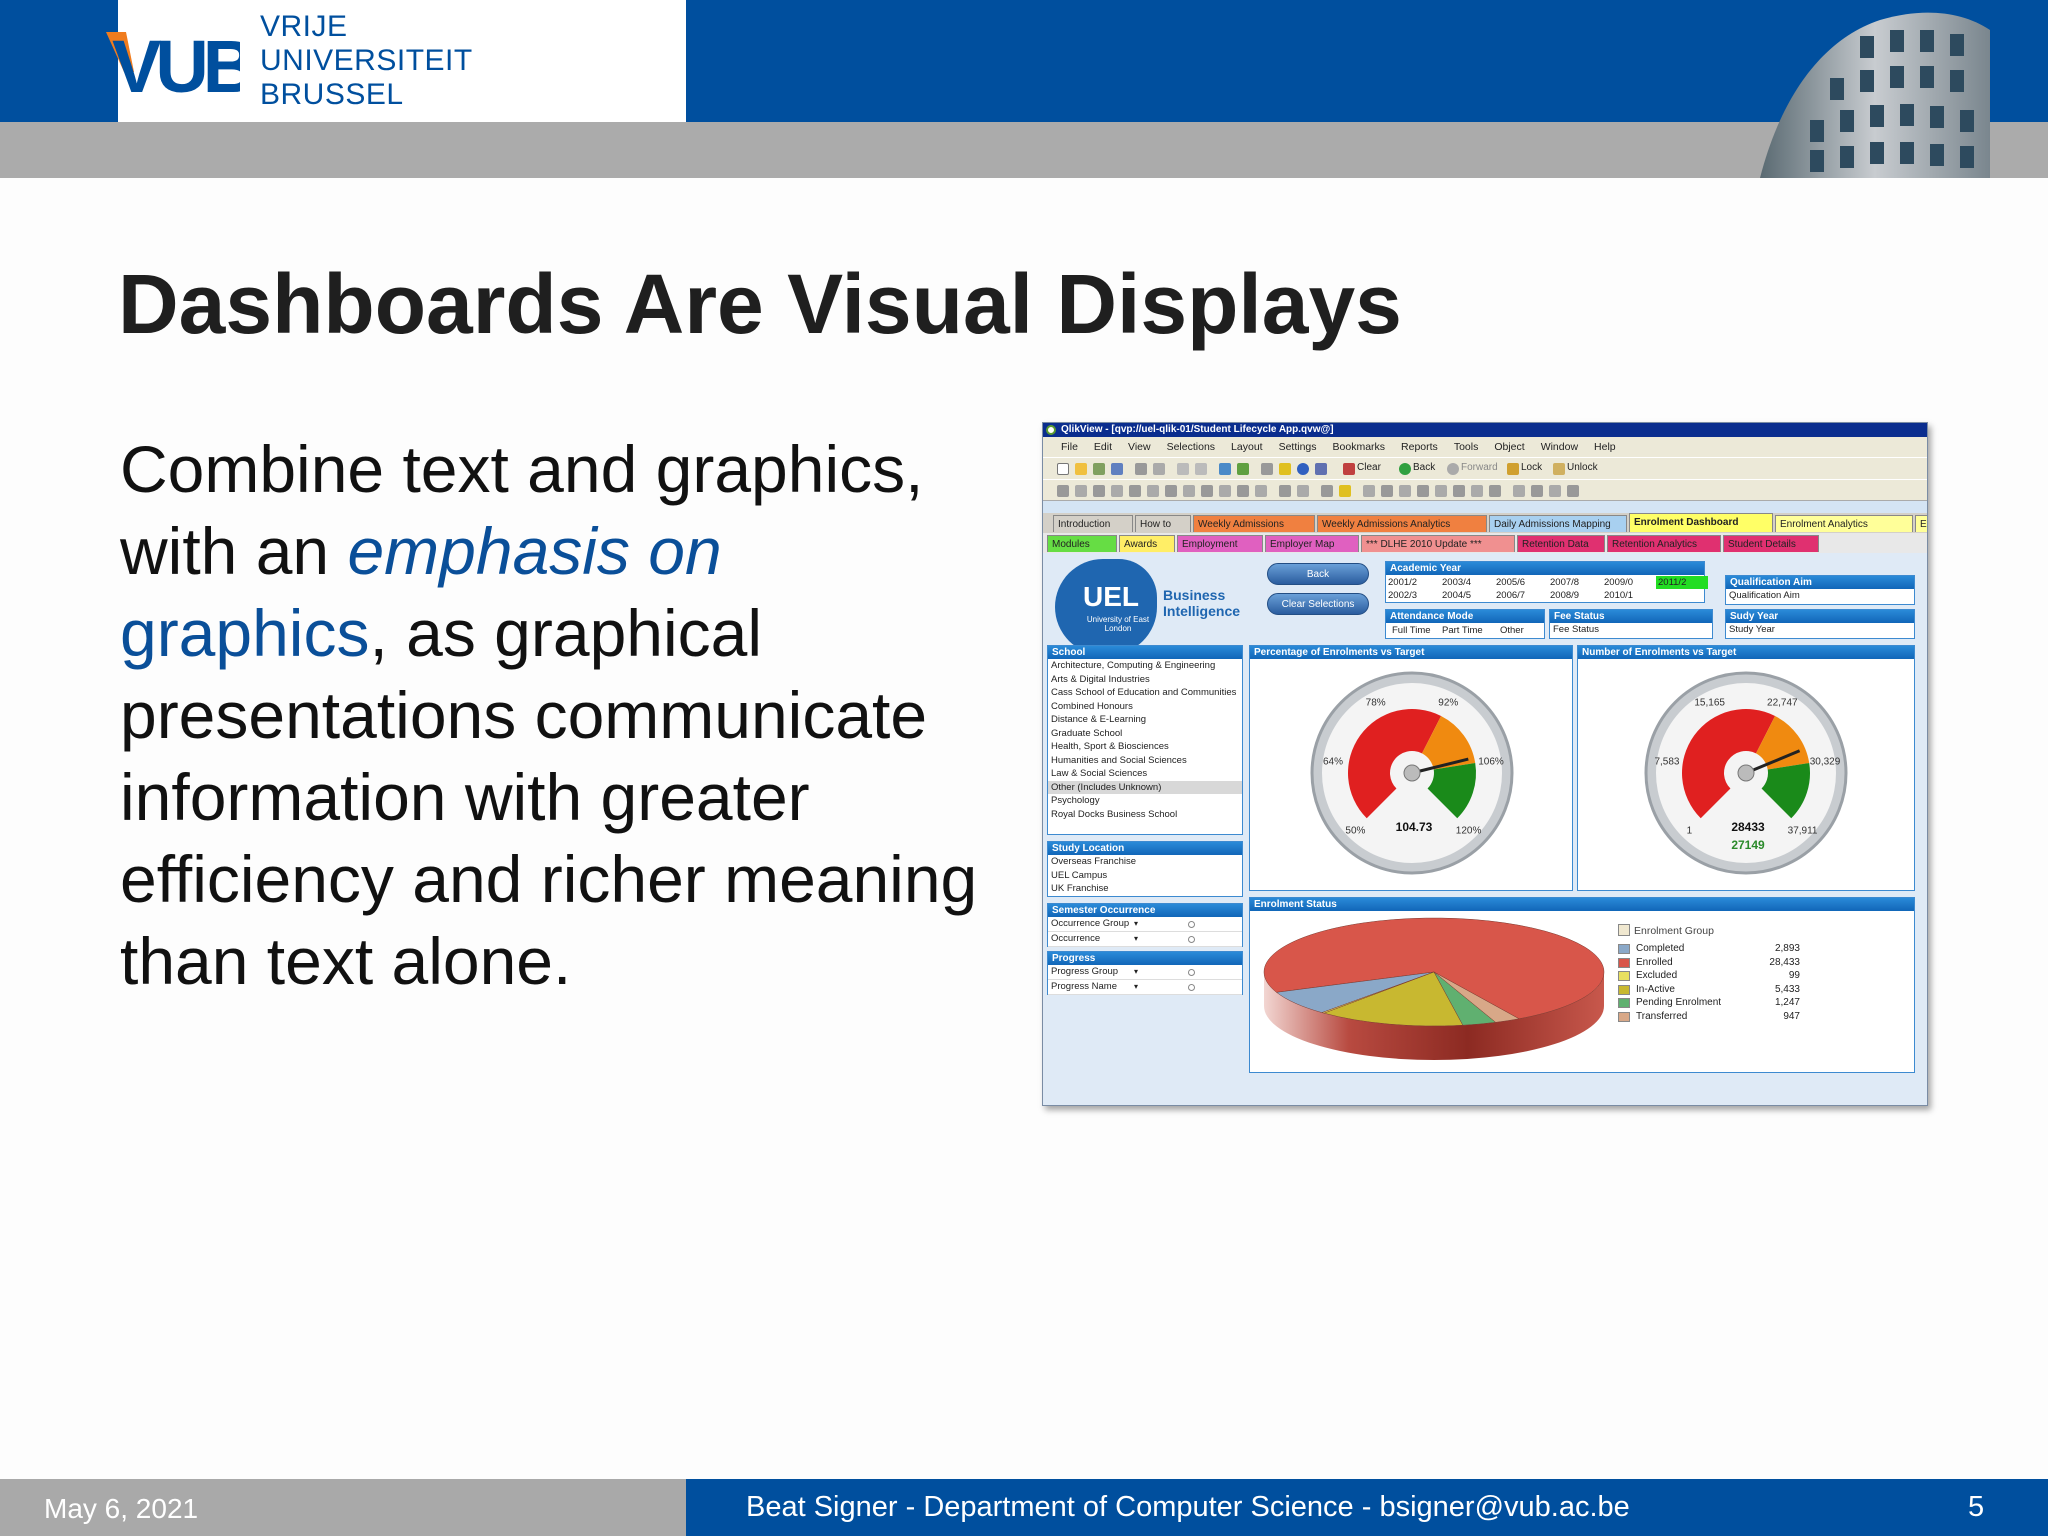 The height and width of the screenshot is (1536, 2048). I want to click on help-icon, so click(1303, 469).